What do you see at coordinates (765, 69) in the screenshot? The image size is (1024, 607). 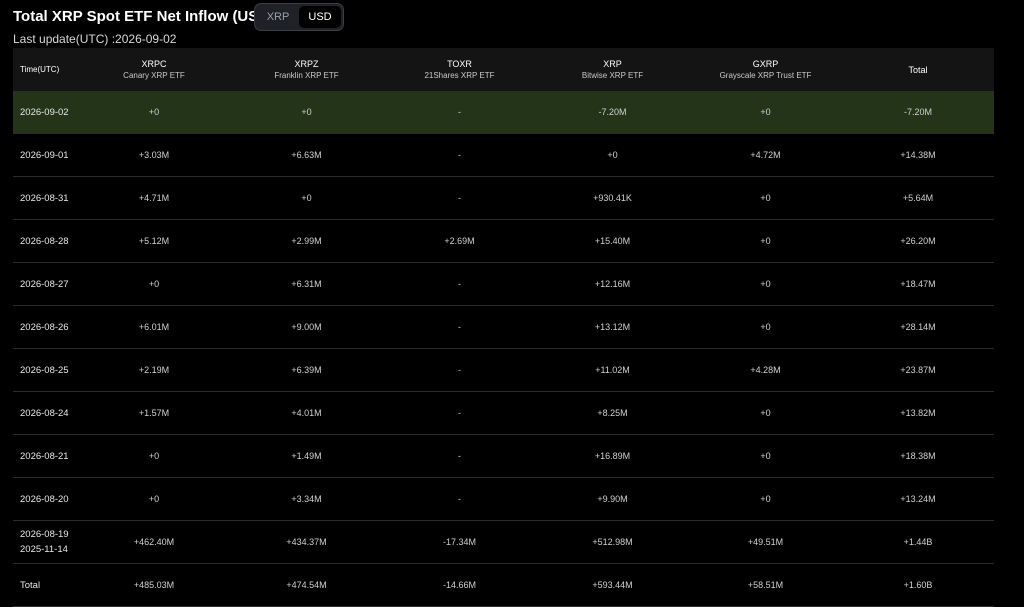 I see `column-header-gxrp: GXRP Grayscale XRP Trust ETF` at bounding box center [765, 69].